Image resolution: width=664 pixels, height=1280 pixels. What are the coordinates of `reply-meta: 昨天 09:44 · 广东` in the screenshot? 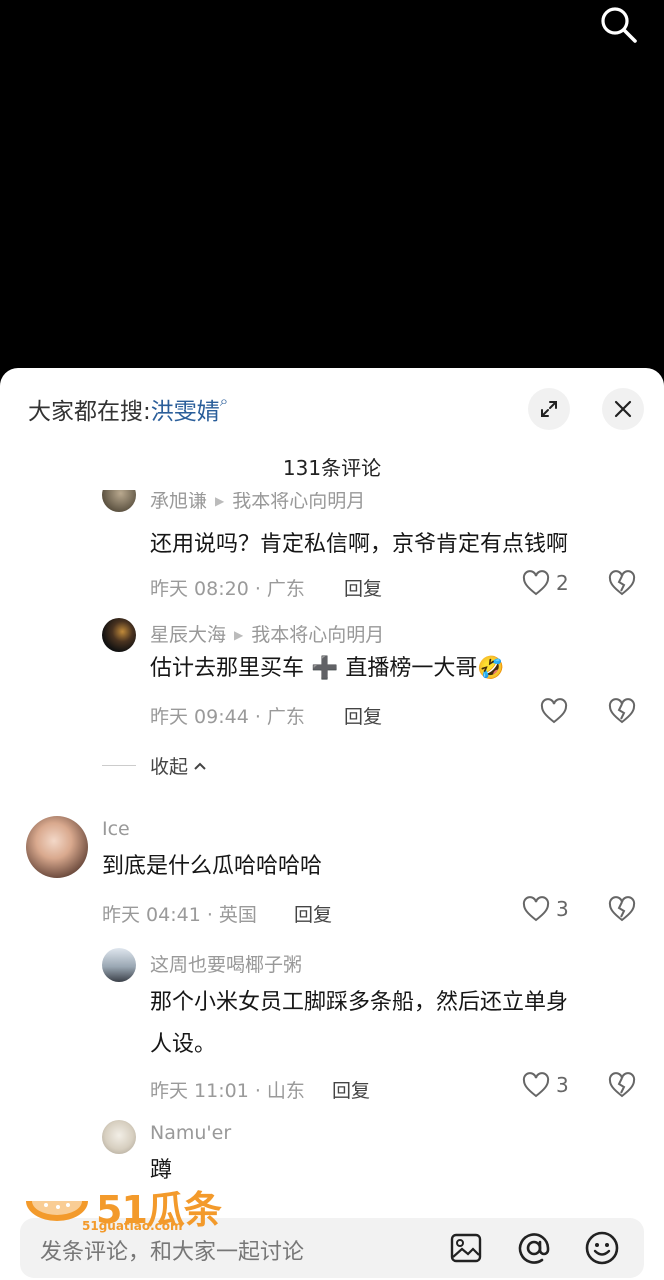 It's located at (227, 717).